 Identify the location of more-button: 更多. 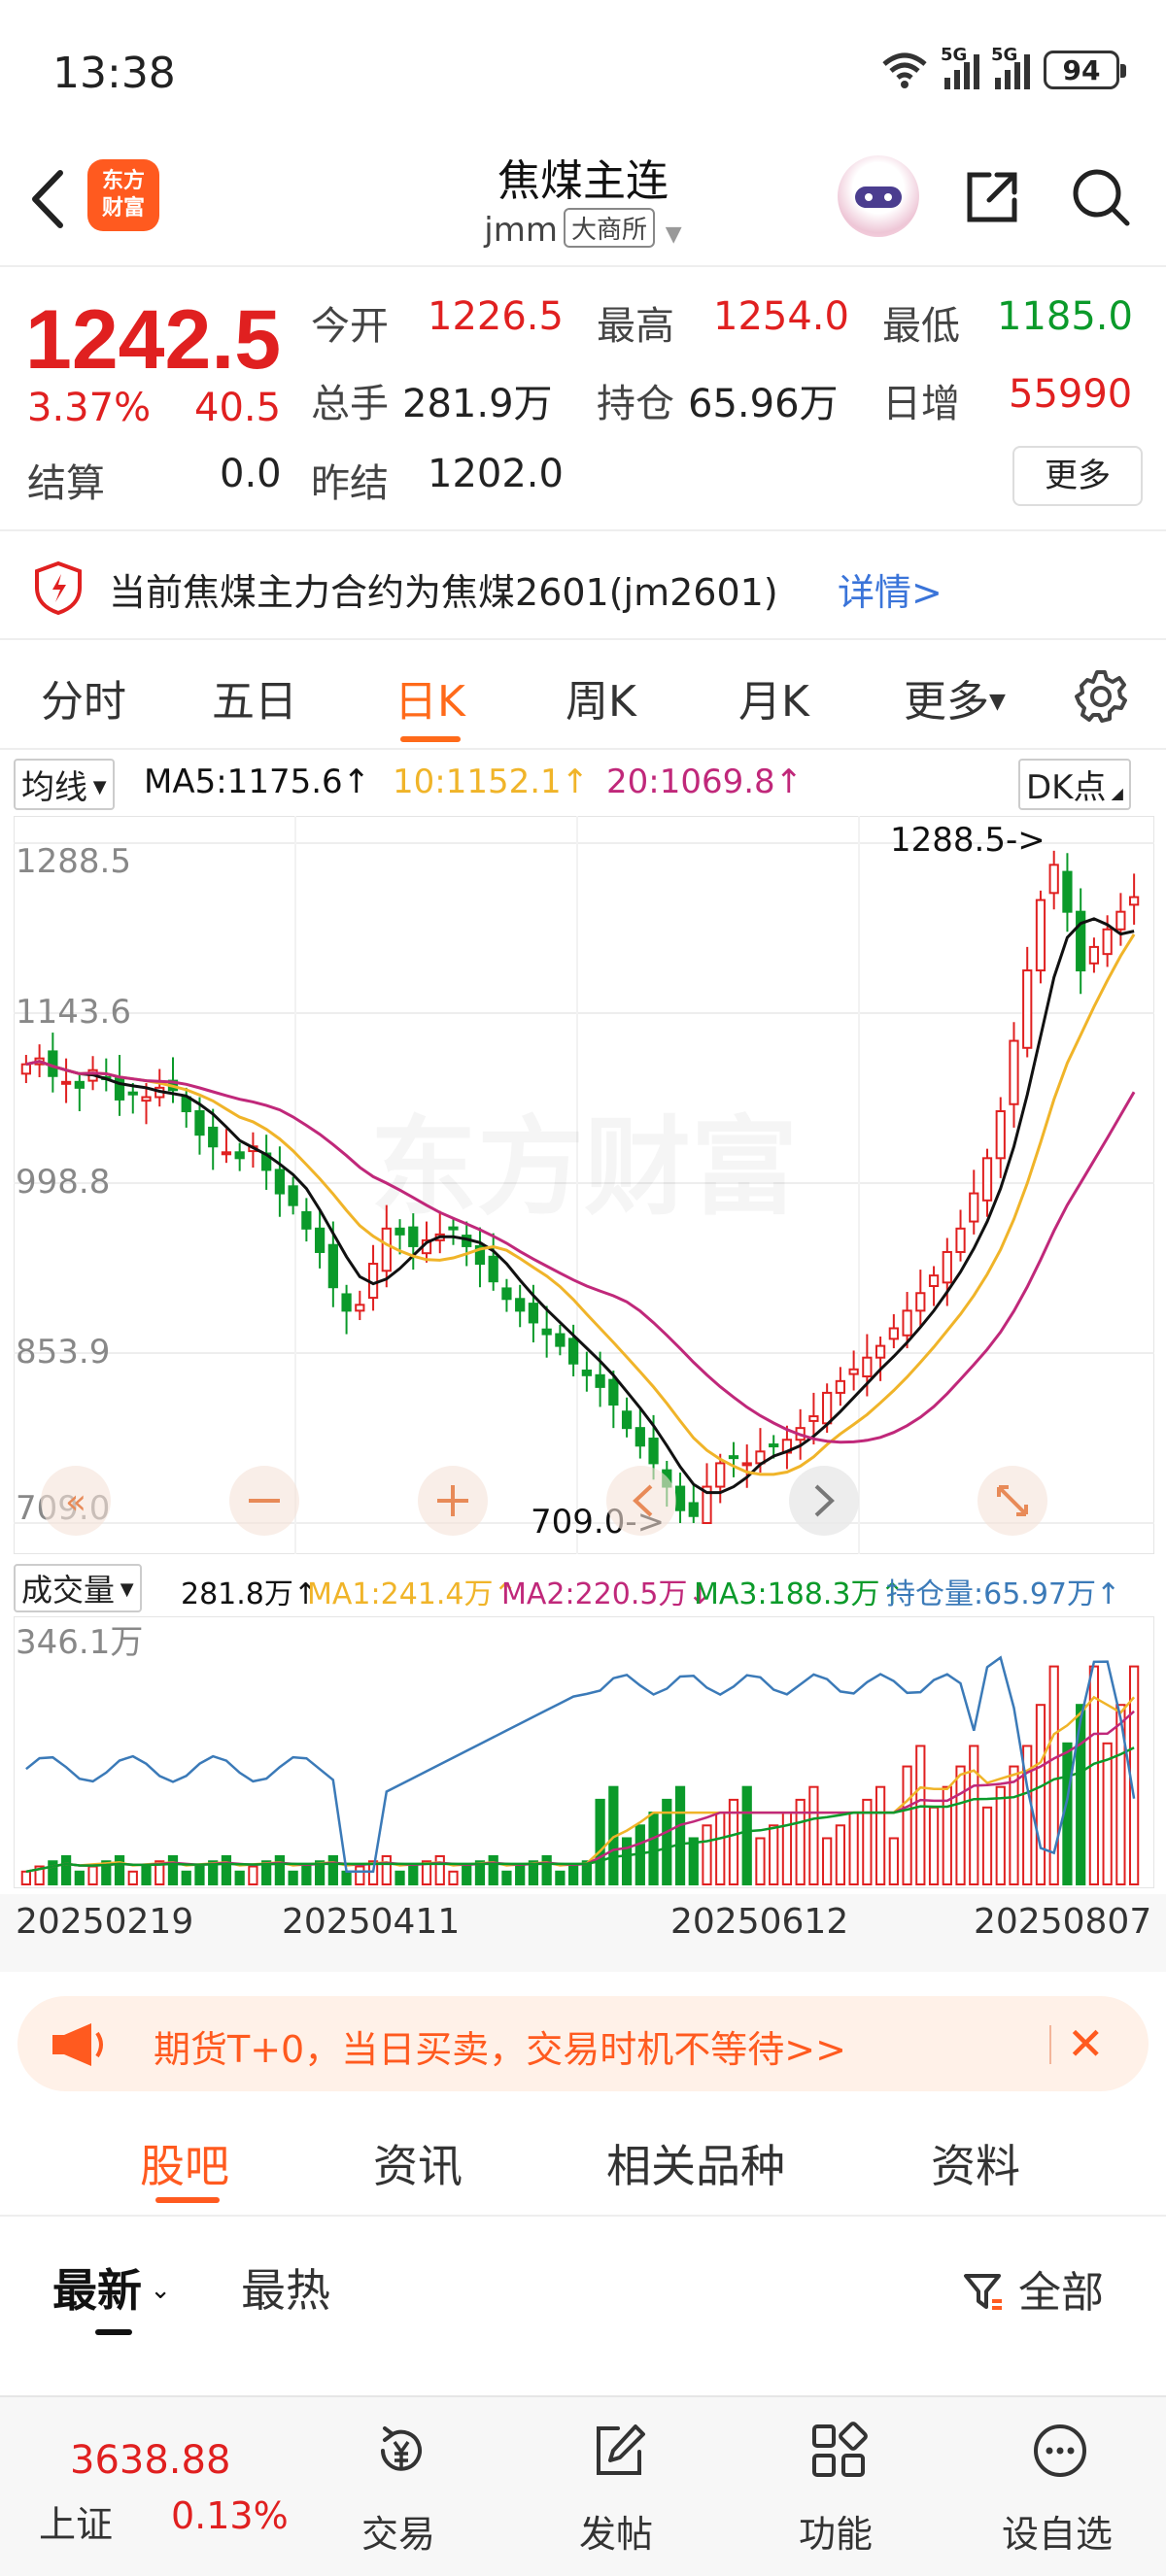
(1077, 476).